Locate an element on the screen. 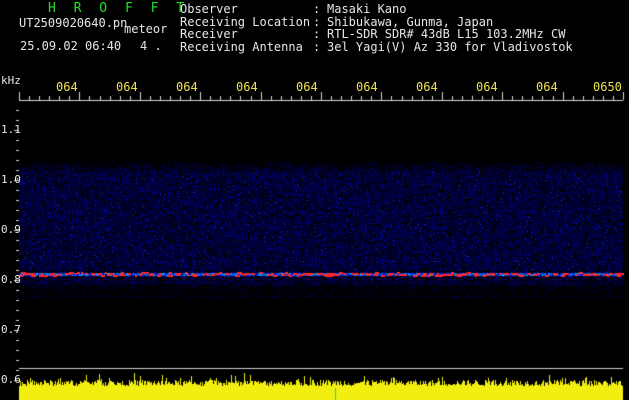 The width and height of the screenshot is (629, 400). y-axis-unit: kHz is located at coordinates (11, 80).